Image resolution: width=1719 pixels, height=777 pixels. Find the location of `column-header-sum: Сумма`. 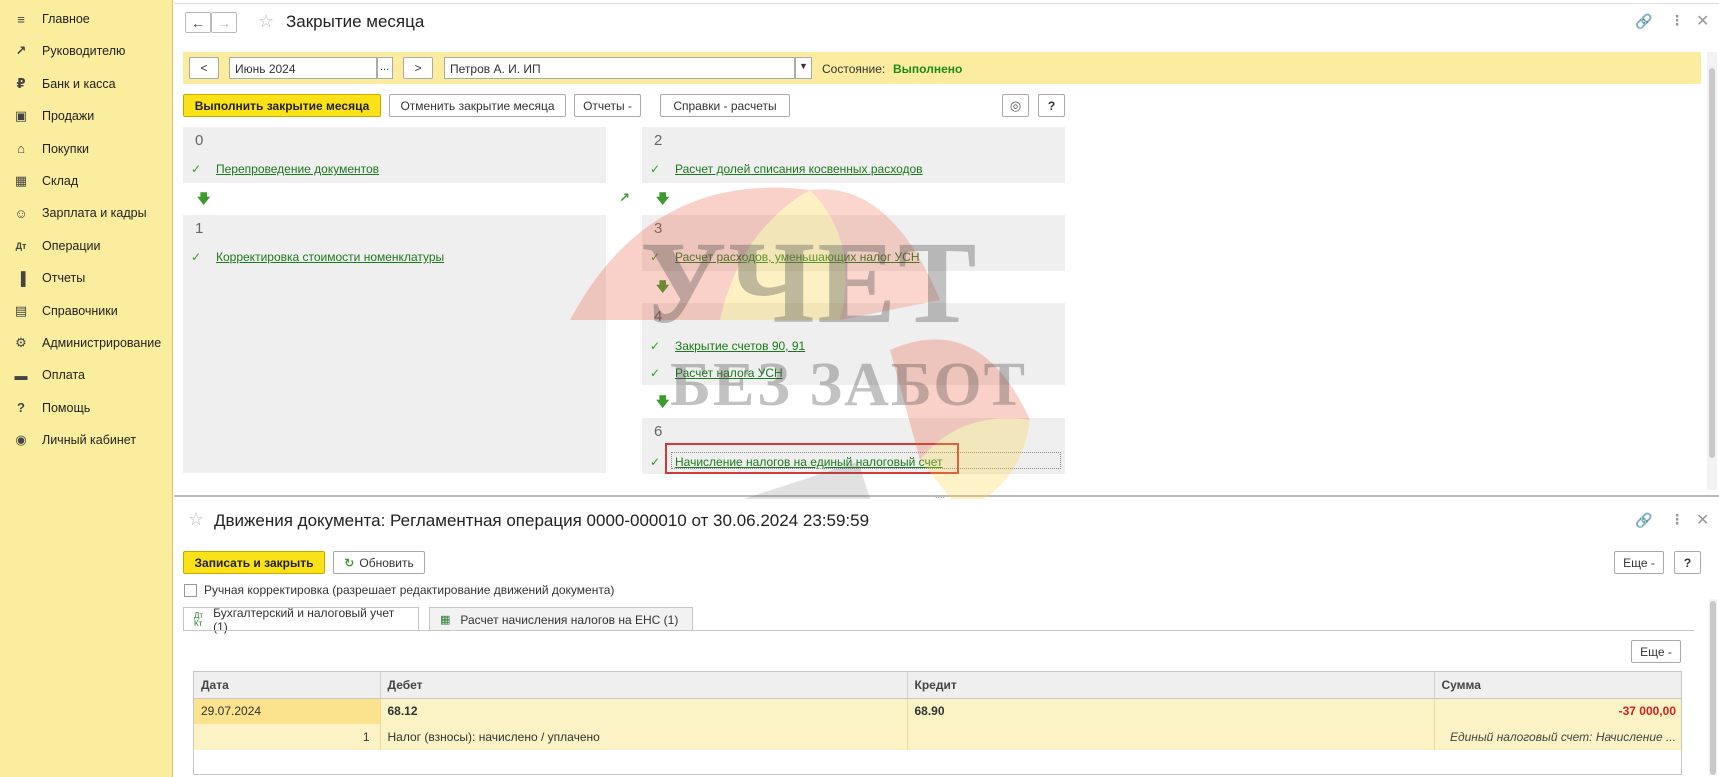

column-header-sum: Сумма is located at coordinates (1557, 685).